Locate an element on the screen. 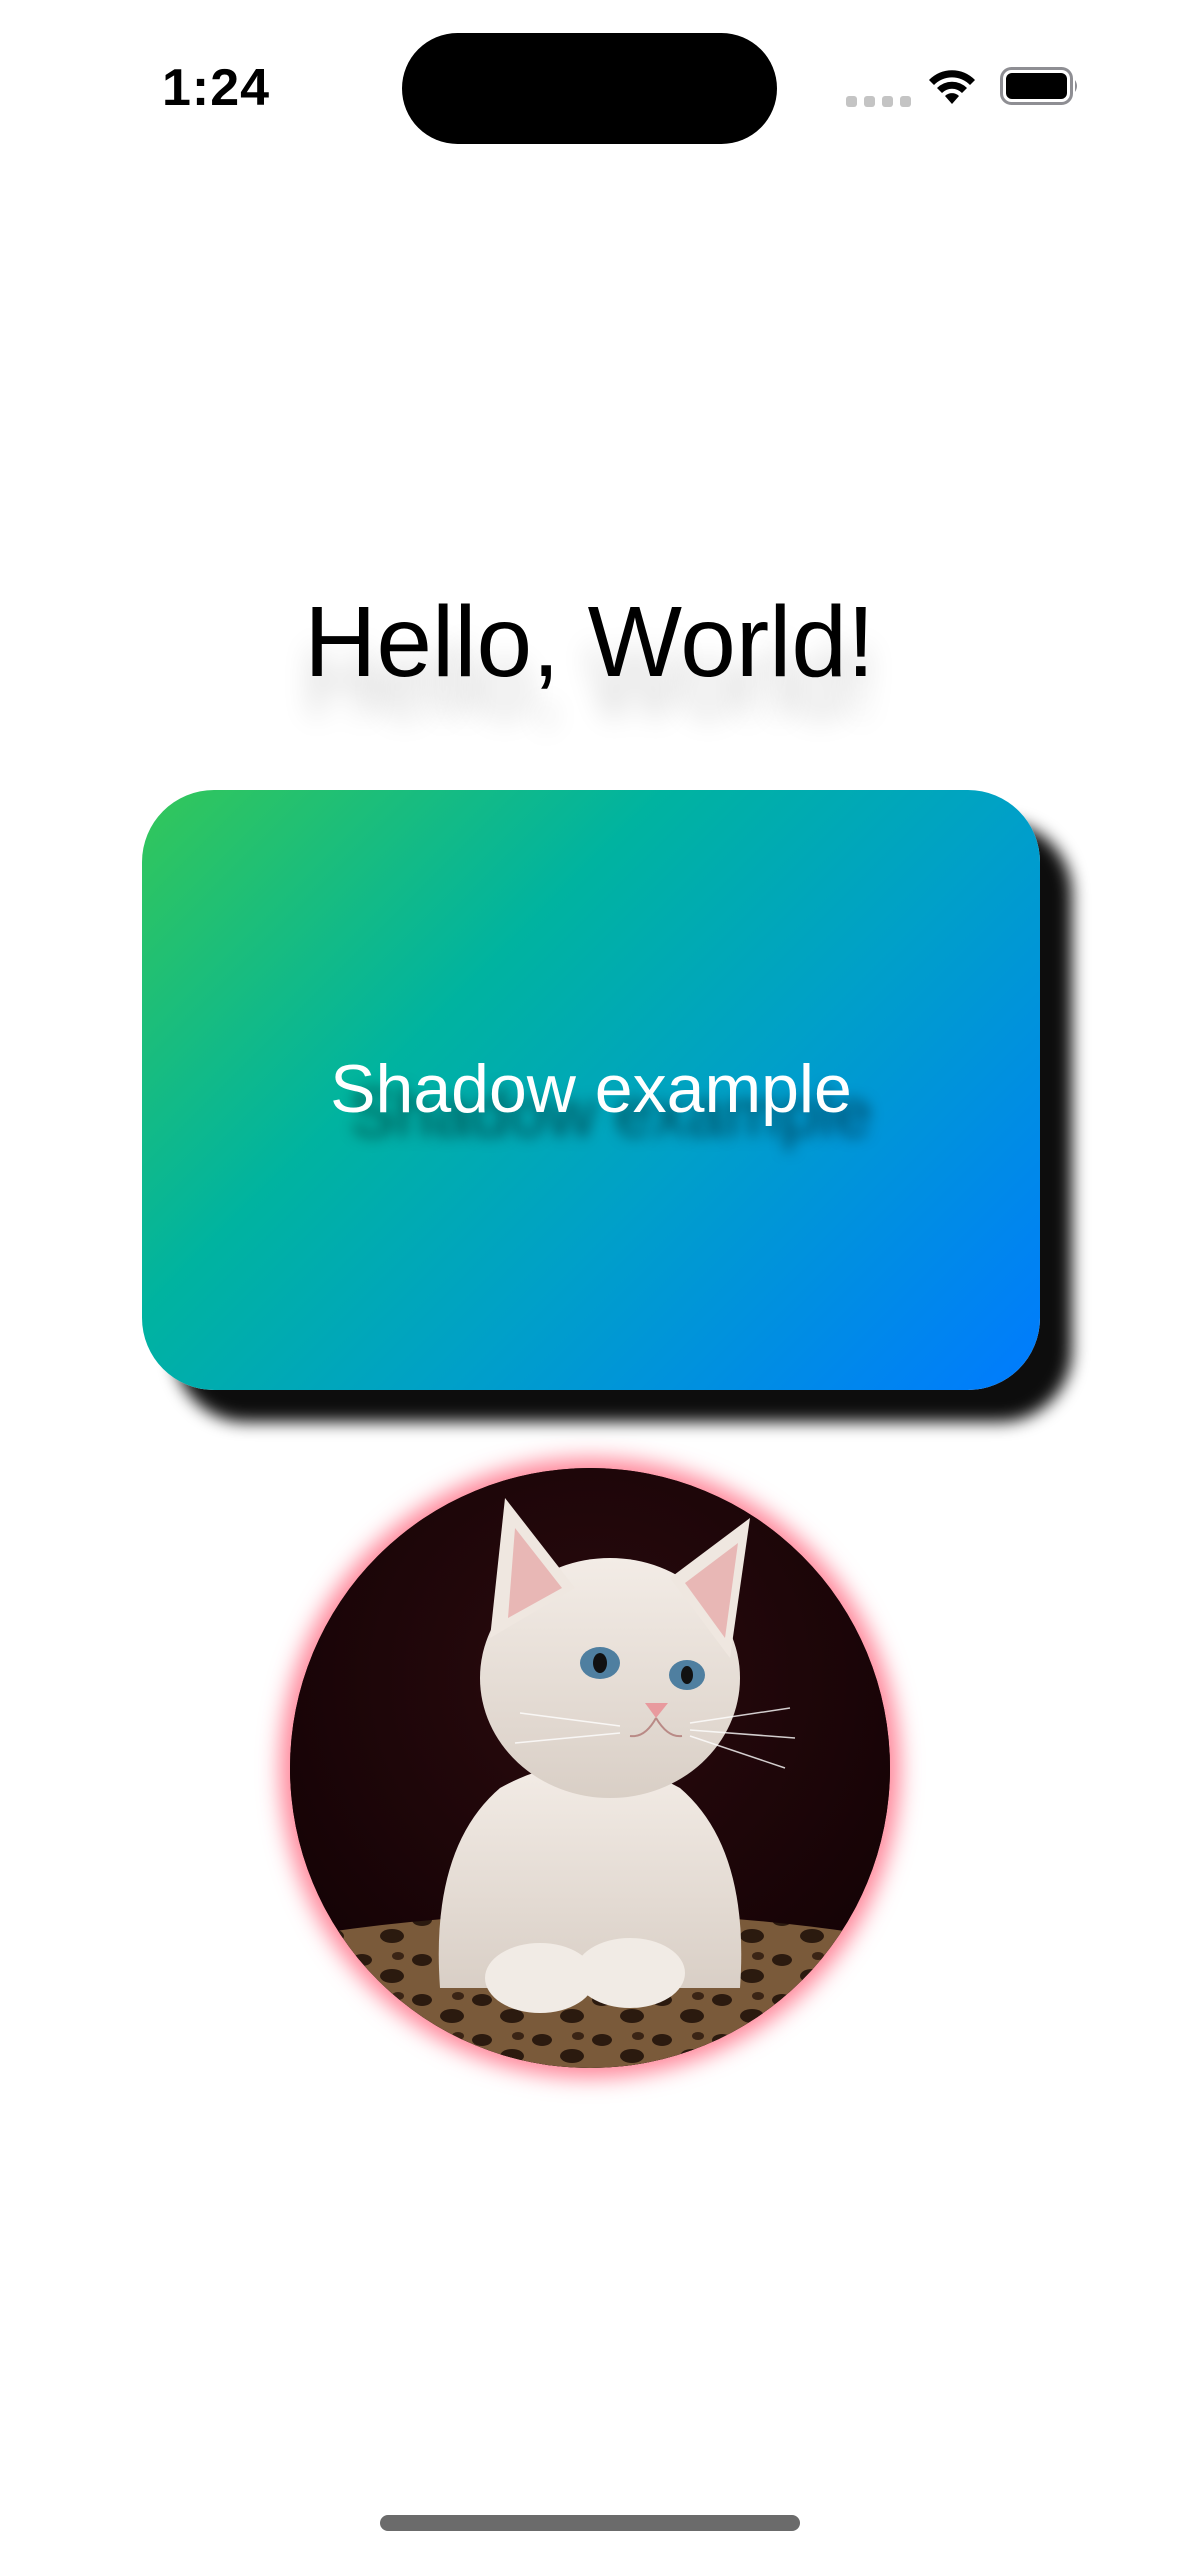 Image resolution: width=1179 pixels, height=2556 pixels. status-time: 1:24 is located at coordinates (216, 88).